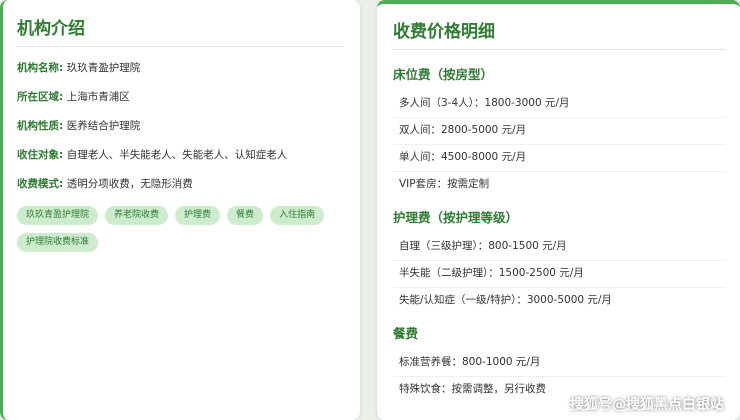 This screenshot has height=420, width=740. Describe the element at coordinates (559, 247) in the screenshot. I see `price-item: 自理（三级护理）：800-1500 元/月` at that location.